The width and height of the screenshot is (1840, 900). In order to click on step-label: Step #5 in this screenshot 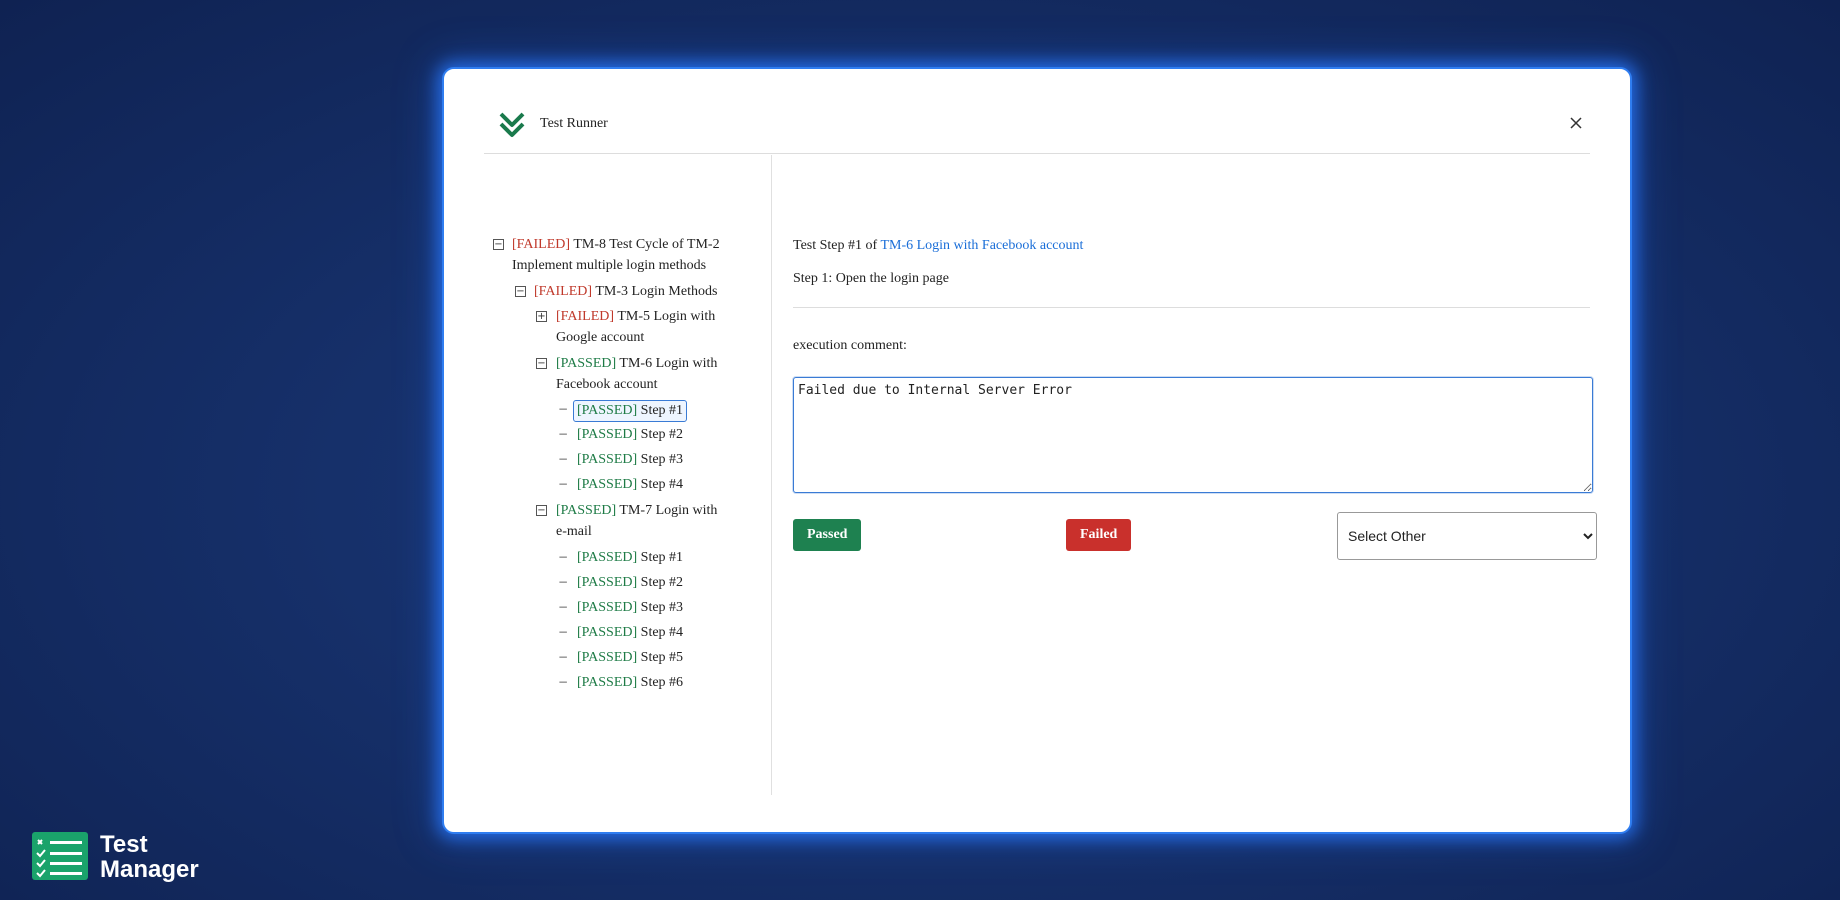, I will do `click(662, 657)`.